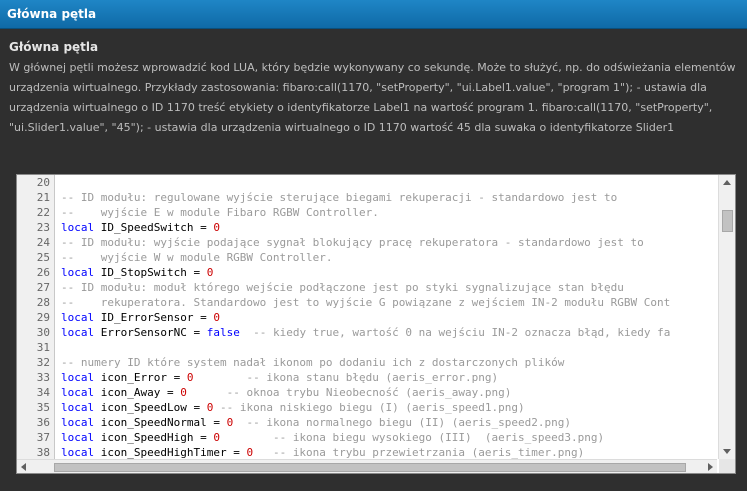  Describe the element at coordinates (367, 257) in the screenshot. I see `code-line: 25 -- wyjście W w module RGBW Controller.` at that location.